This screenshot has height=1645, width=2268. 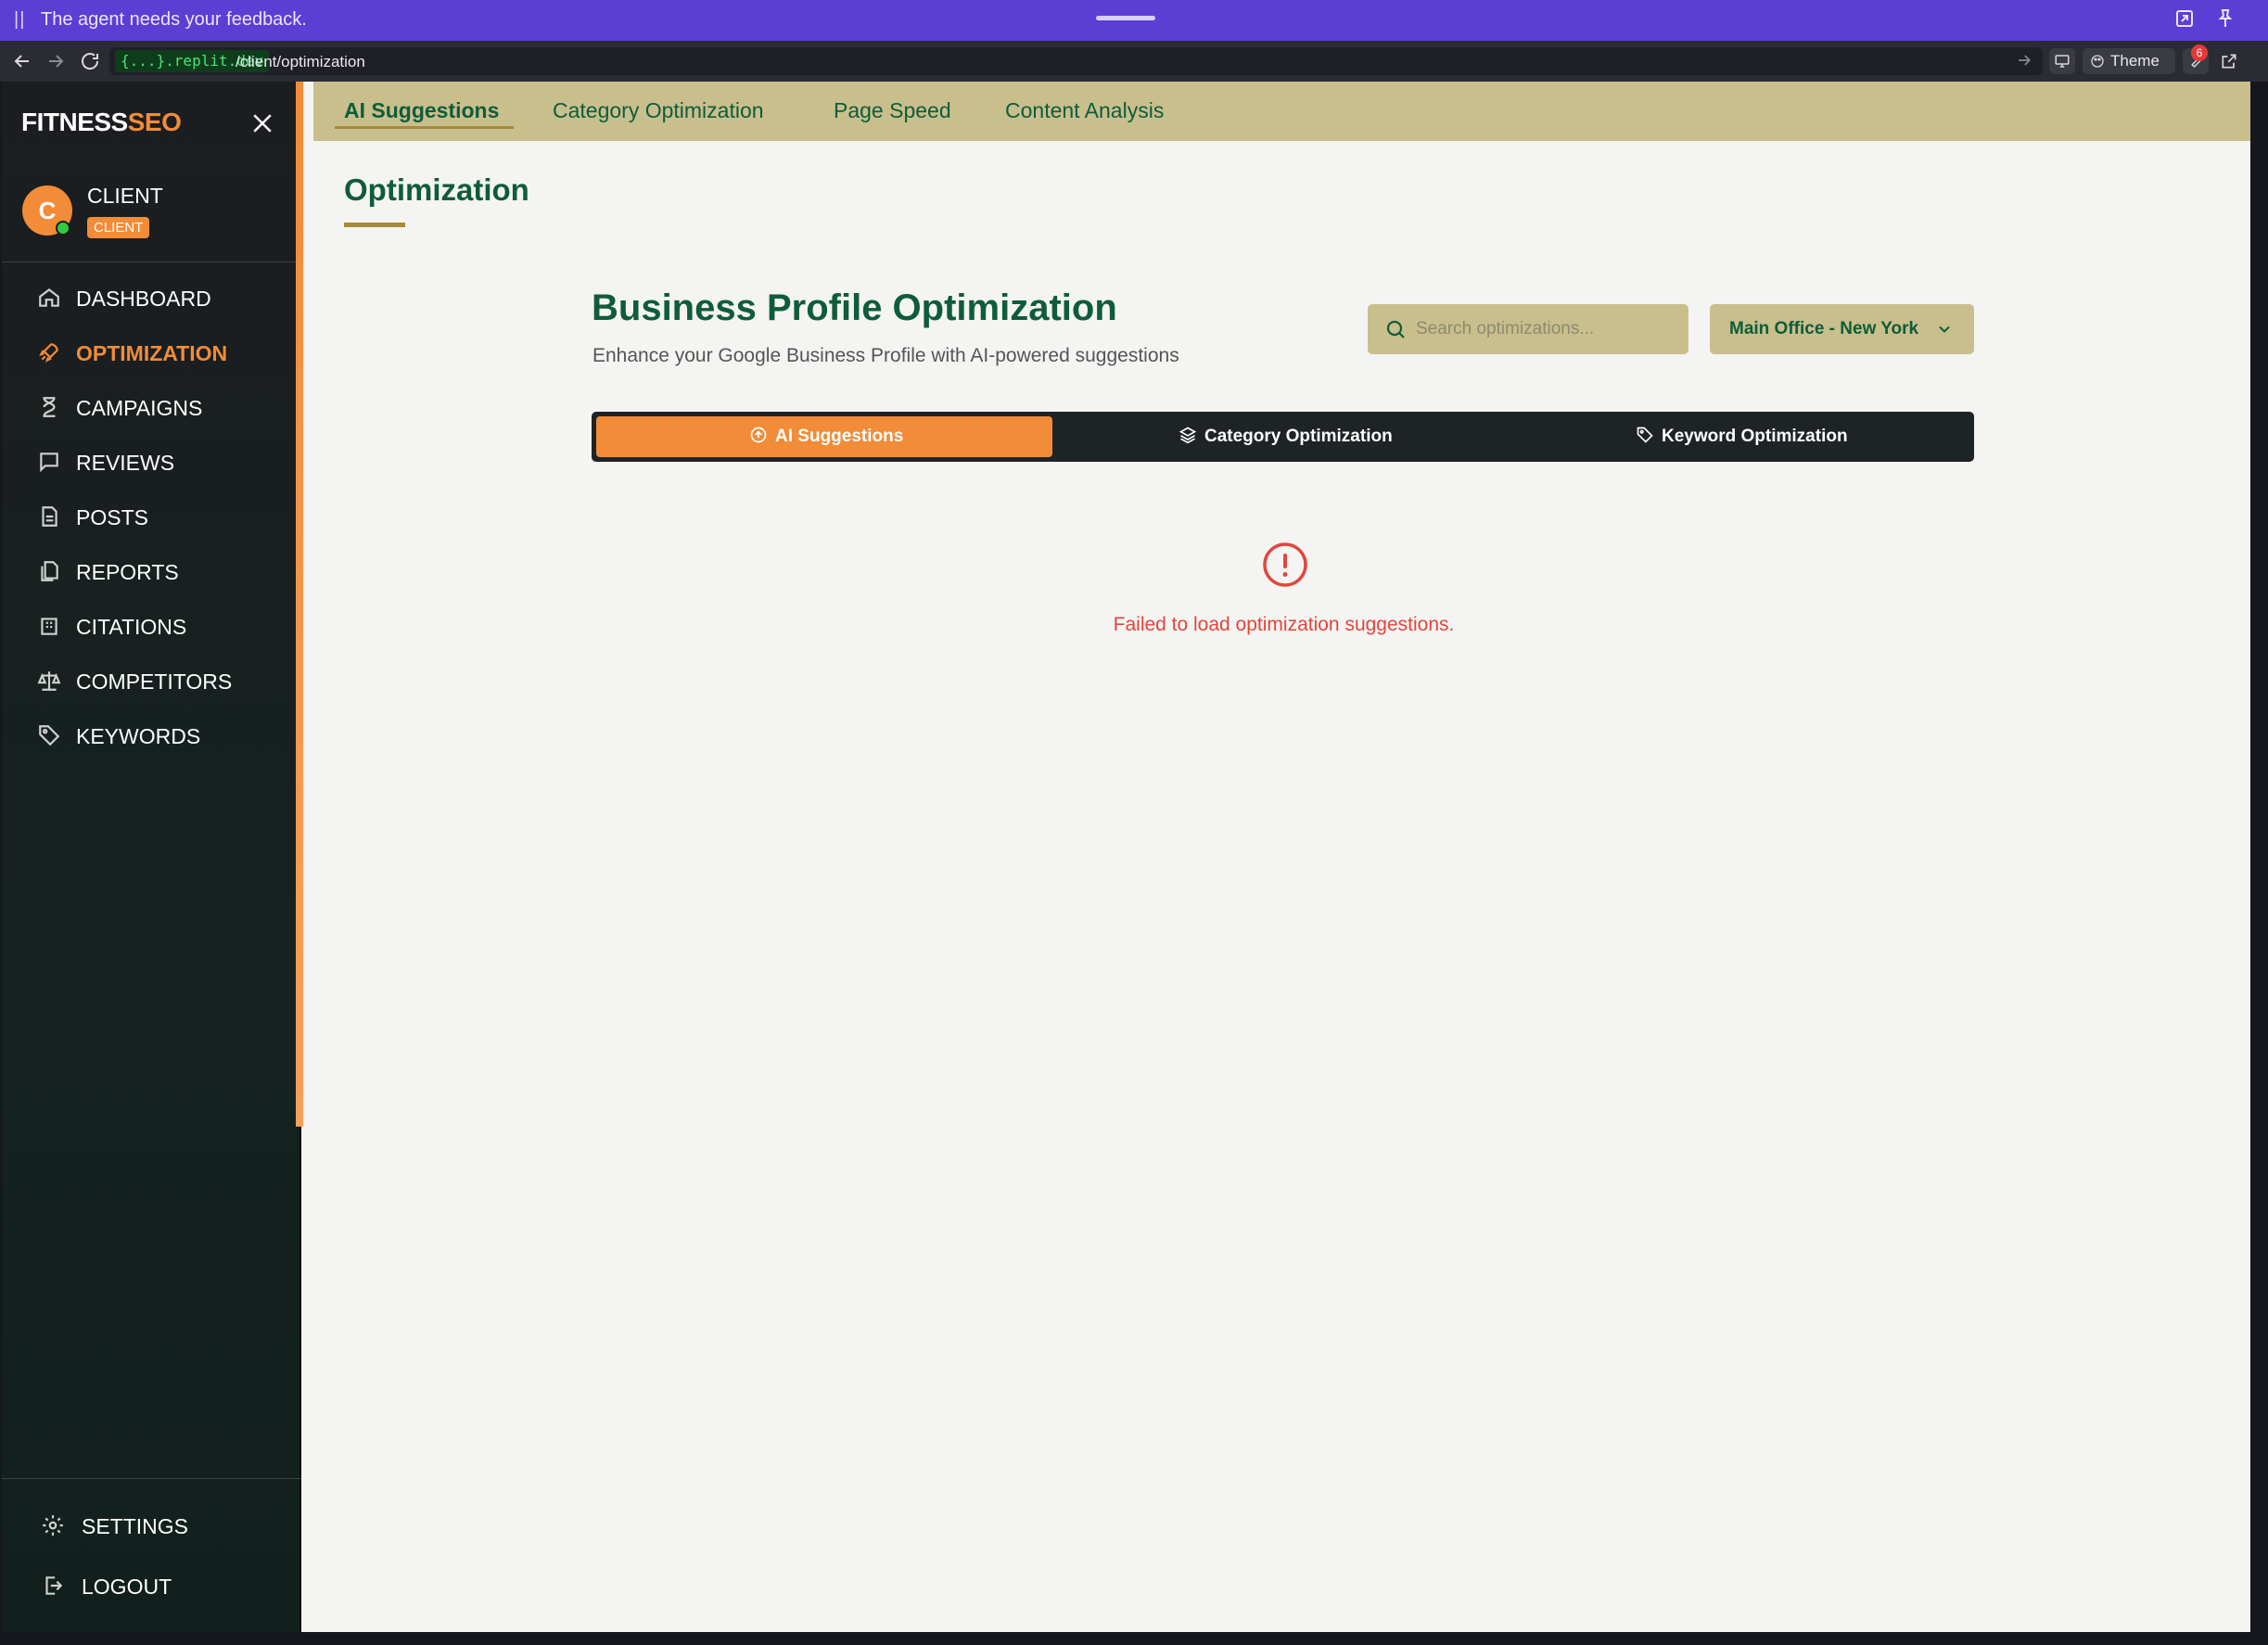 I want to click on theme-button: Theme, so click(x=2129, y=61).